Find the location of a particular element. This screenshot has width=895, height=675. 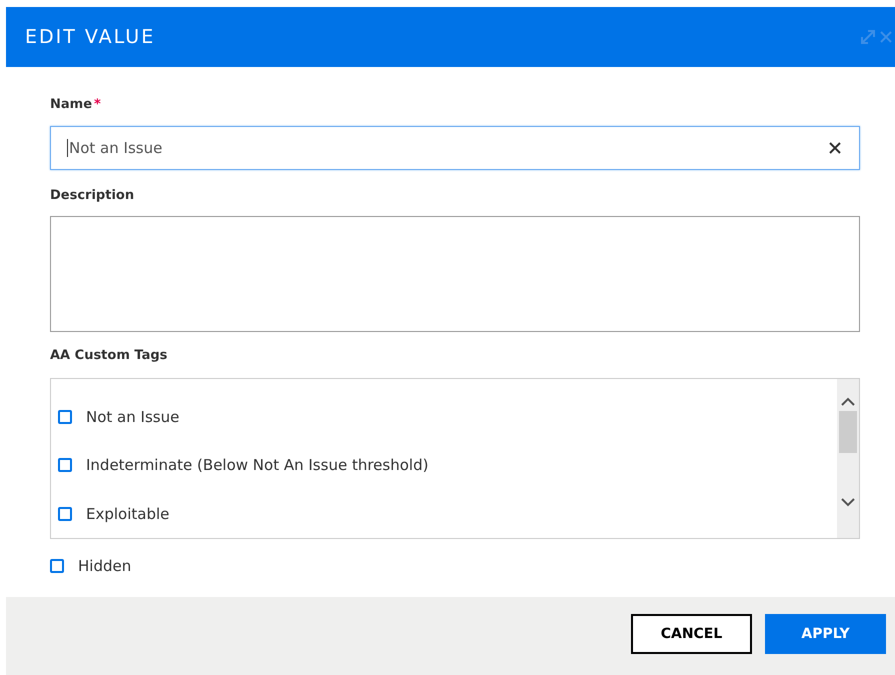

field-label: Name is located at coordinates (71, 104).